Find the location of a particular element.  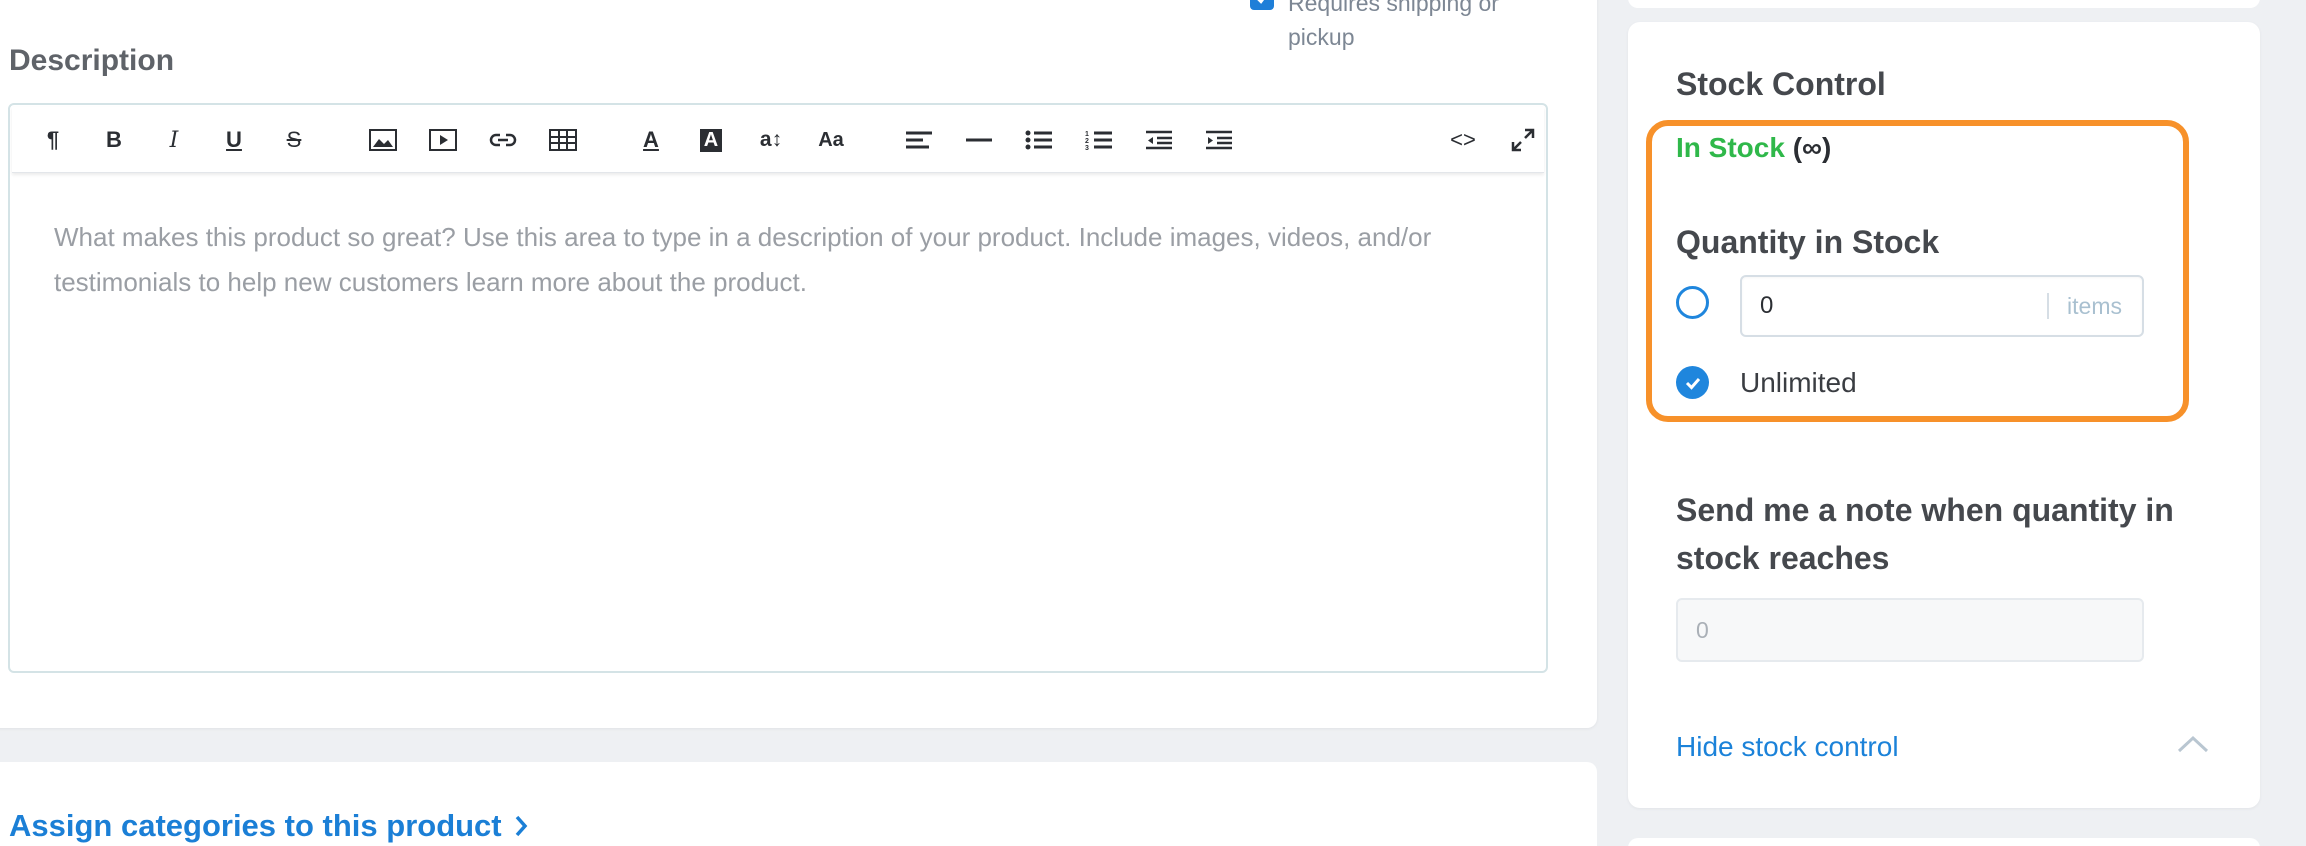

underline-icon: U is located at coordinates (234, 140).